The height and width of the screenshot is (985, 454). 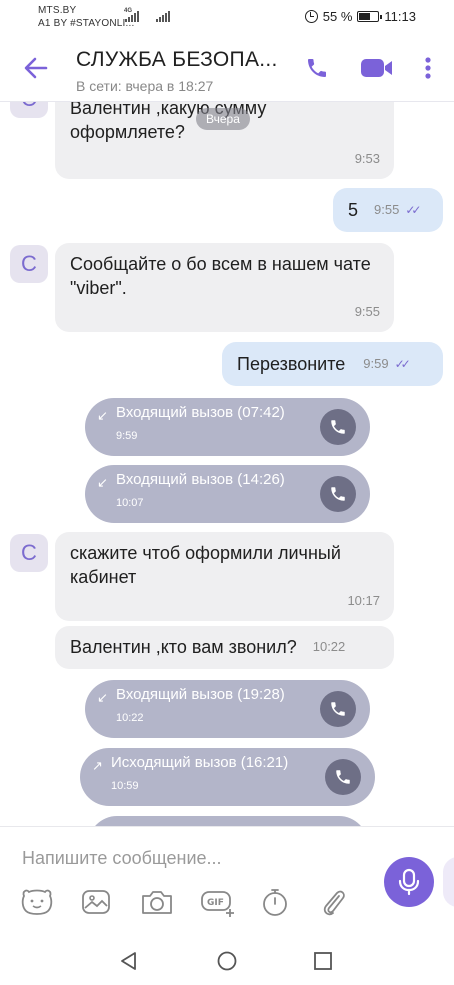 What do you see at coordinates (200, 479) in the screenshot?
I see `call-label: Входящий вызов (14:26)` at bounding box center [200, 479].